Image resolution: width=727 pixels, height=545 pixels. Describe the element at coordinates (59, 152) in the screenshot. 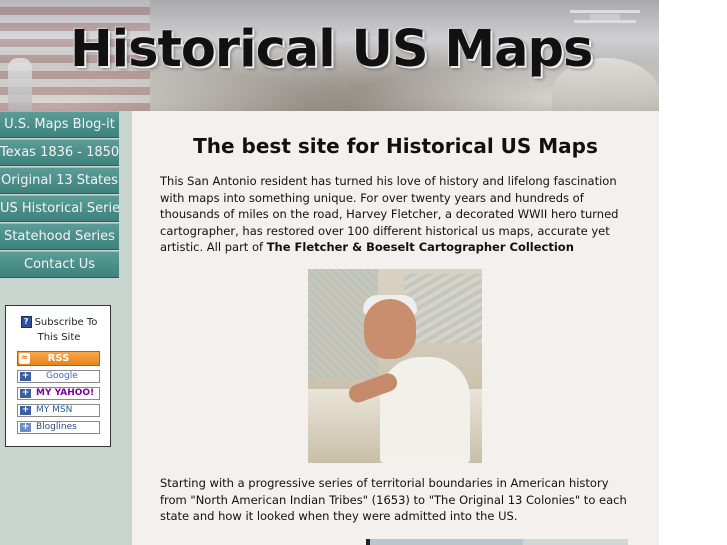

I see `nav-item-texas: Texas 1836 - 1850` at that location.